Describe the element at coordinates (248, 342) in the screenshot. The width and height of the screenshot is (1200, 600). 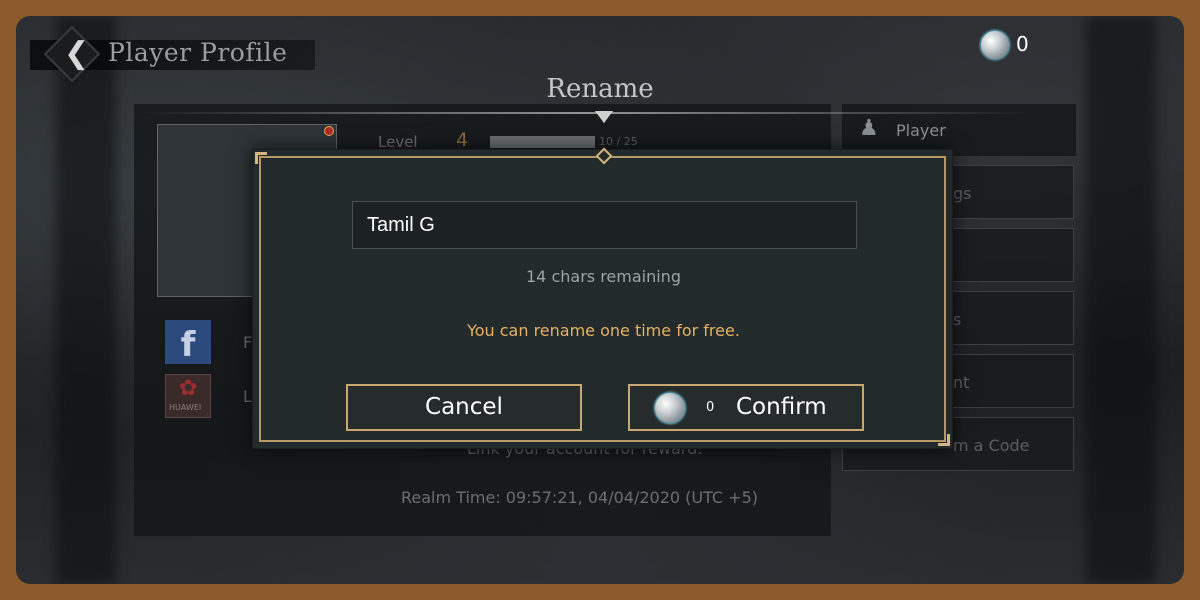
I see `facebook-label: F` at that location.